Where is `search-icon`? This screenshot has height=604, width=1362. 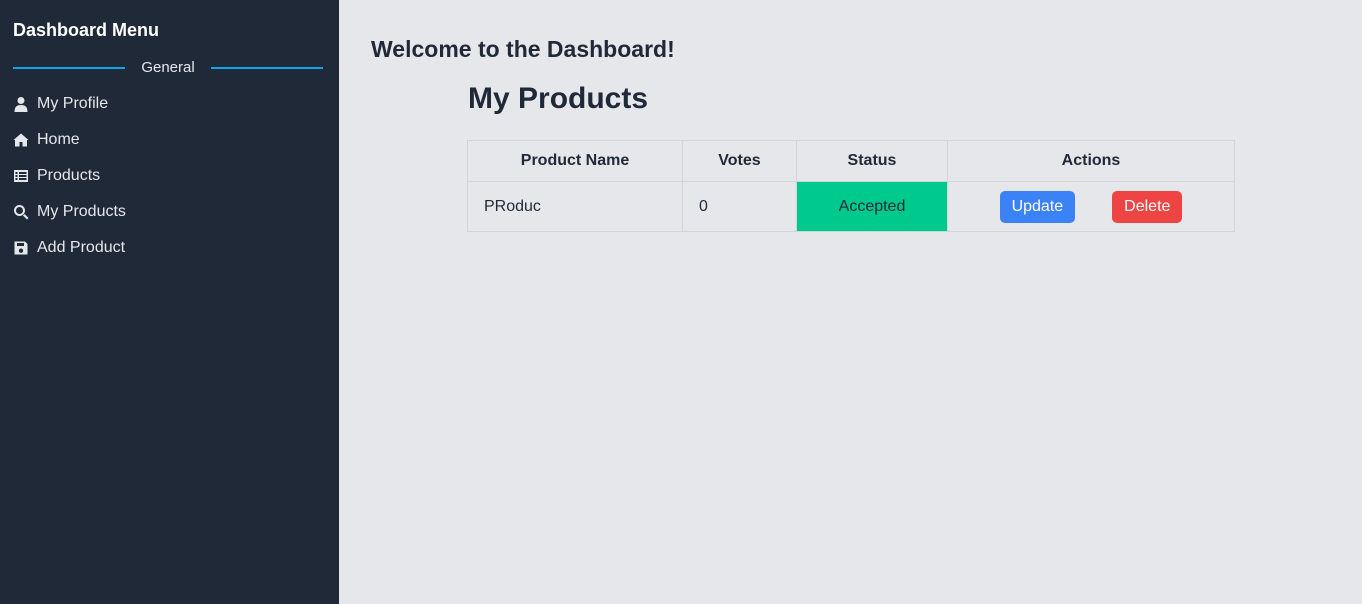
search-icon is located at coordinates (21, 212).